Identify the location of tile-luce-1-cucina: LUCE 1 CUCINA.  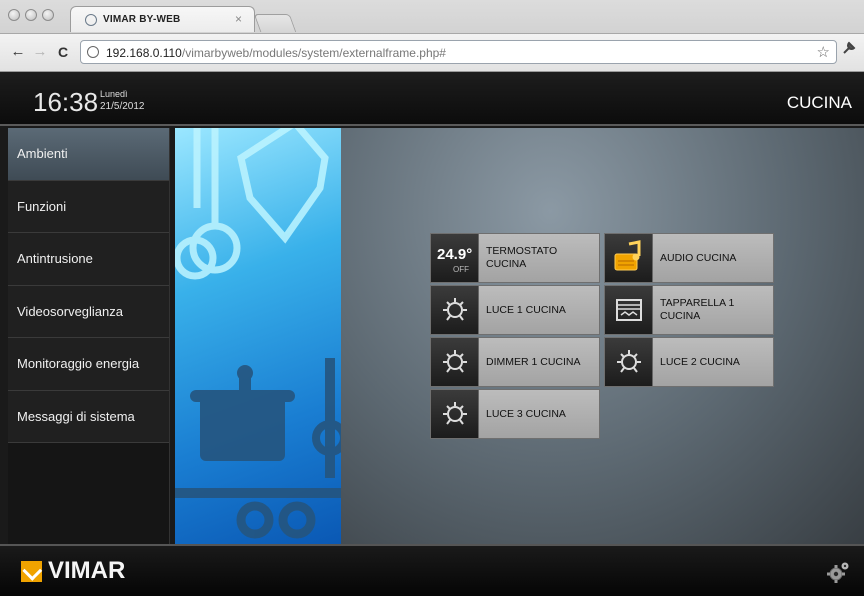
(515, 310).